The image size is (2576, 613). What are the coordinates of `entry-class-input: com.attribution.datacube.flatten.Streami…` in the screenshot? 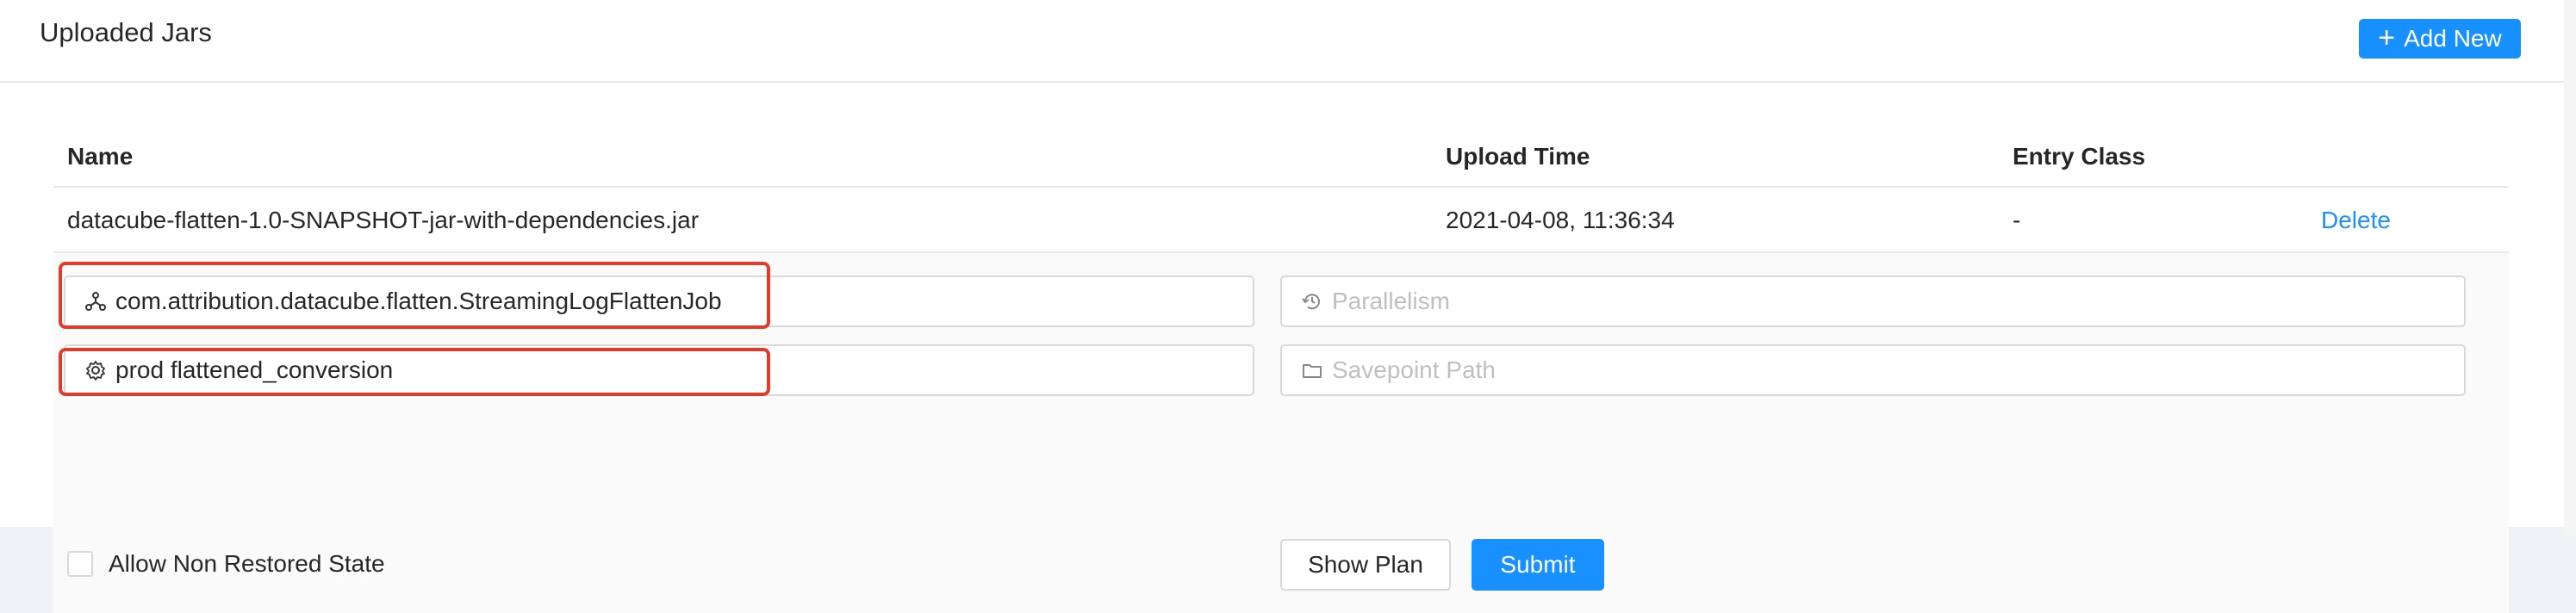 It's located at (659, 302).